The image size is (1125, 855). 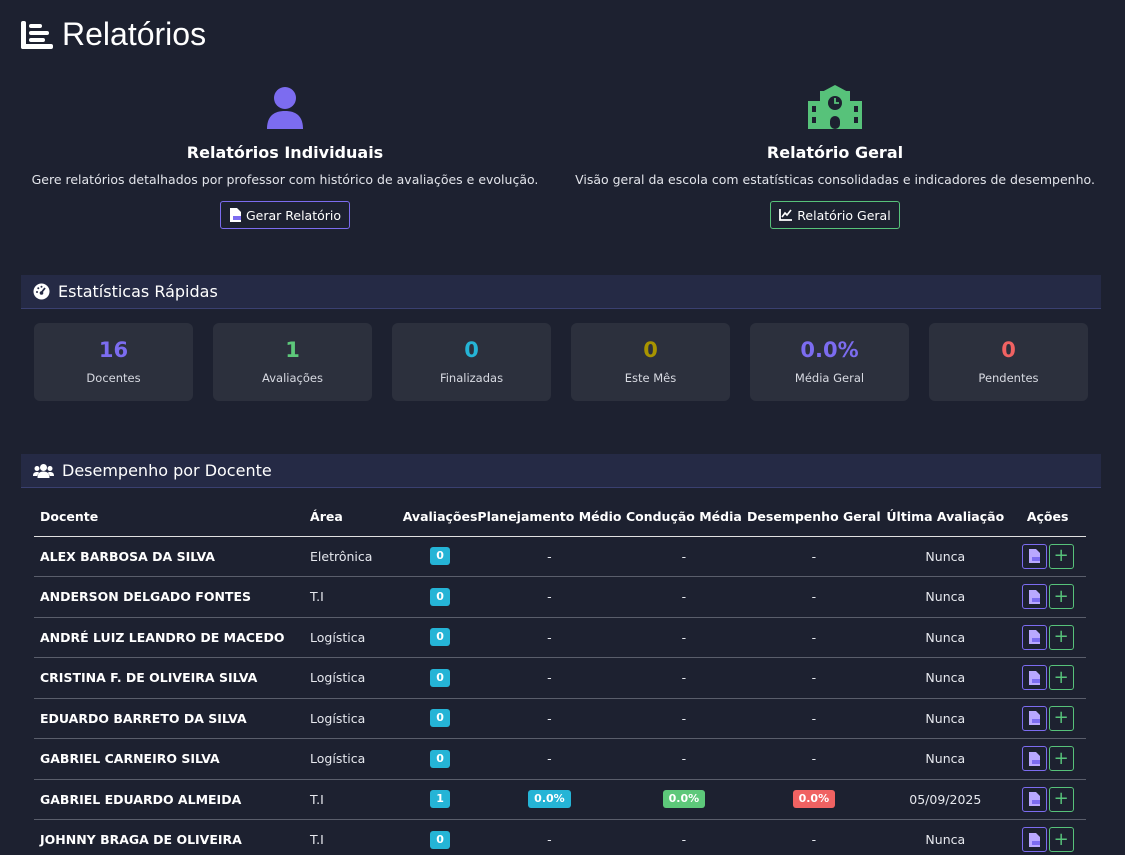 What do you see at coordinates (1047, 517) in the screenshot?
I see `column-header-acoes: Ações` at bounding box center [1047, 517].